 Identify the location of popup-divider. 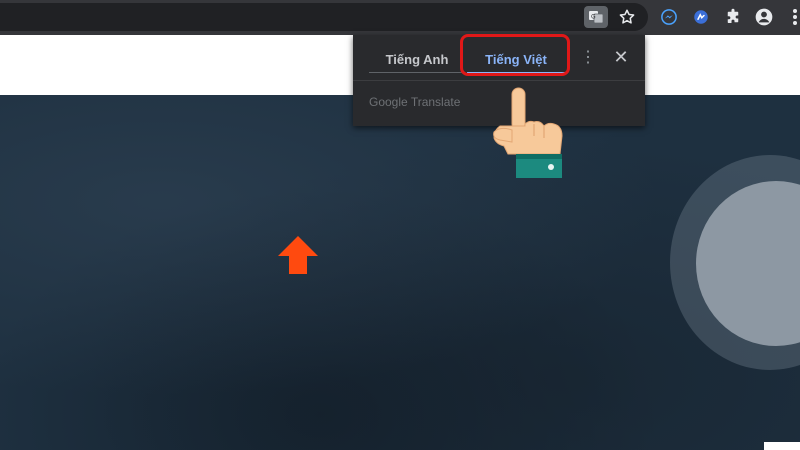
(499, 80).